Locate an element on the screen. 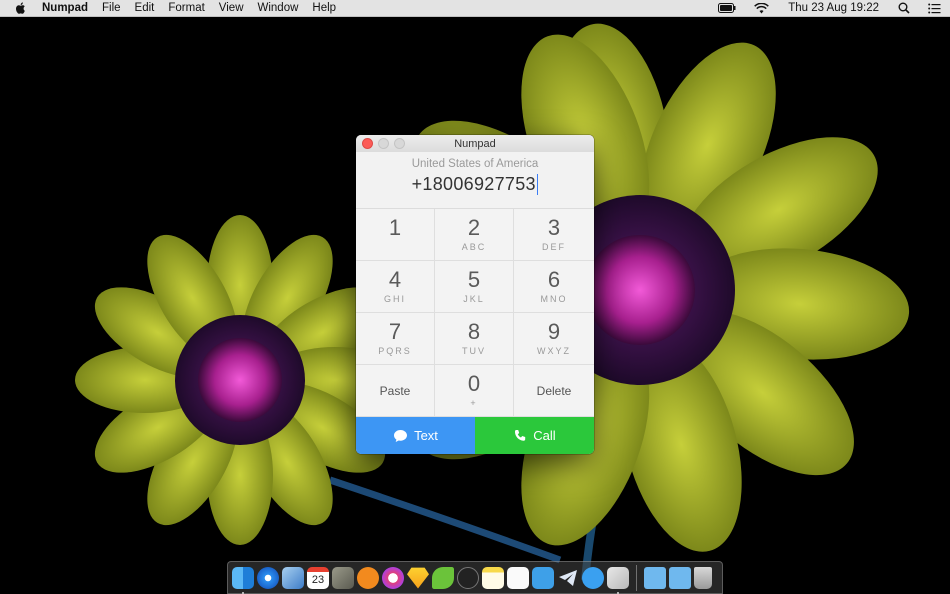 The image size is (950, 594). itunes-icon is located at coordinates (393, 577).